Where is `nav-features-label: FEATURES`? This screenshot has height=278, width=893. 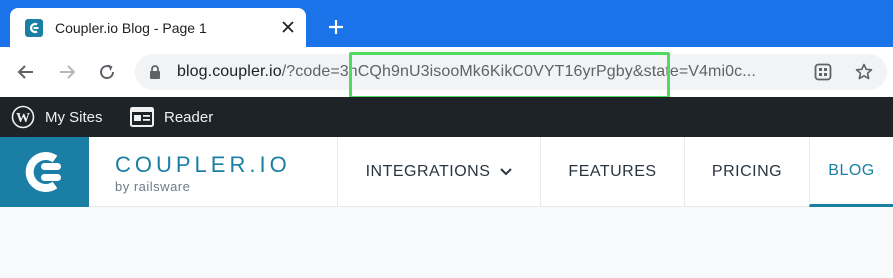 nav-features-label: FEATURES is located at coordinates (612, 171).